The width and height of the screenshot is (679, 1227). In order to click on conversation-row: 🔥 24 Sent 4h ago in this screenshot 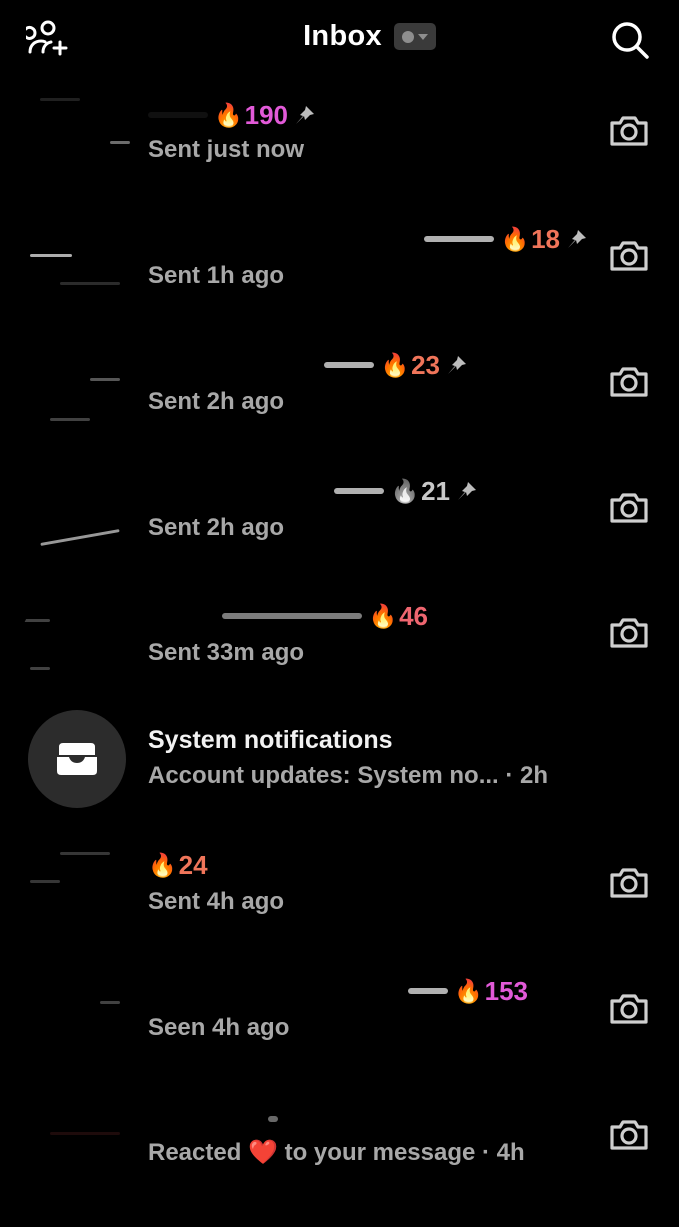, I will do `click(339, 907)`.